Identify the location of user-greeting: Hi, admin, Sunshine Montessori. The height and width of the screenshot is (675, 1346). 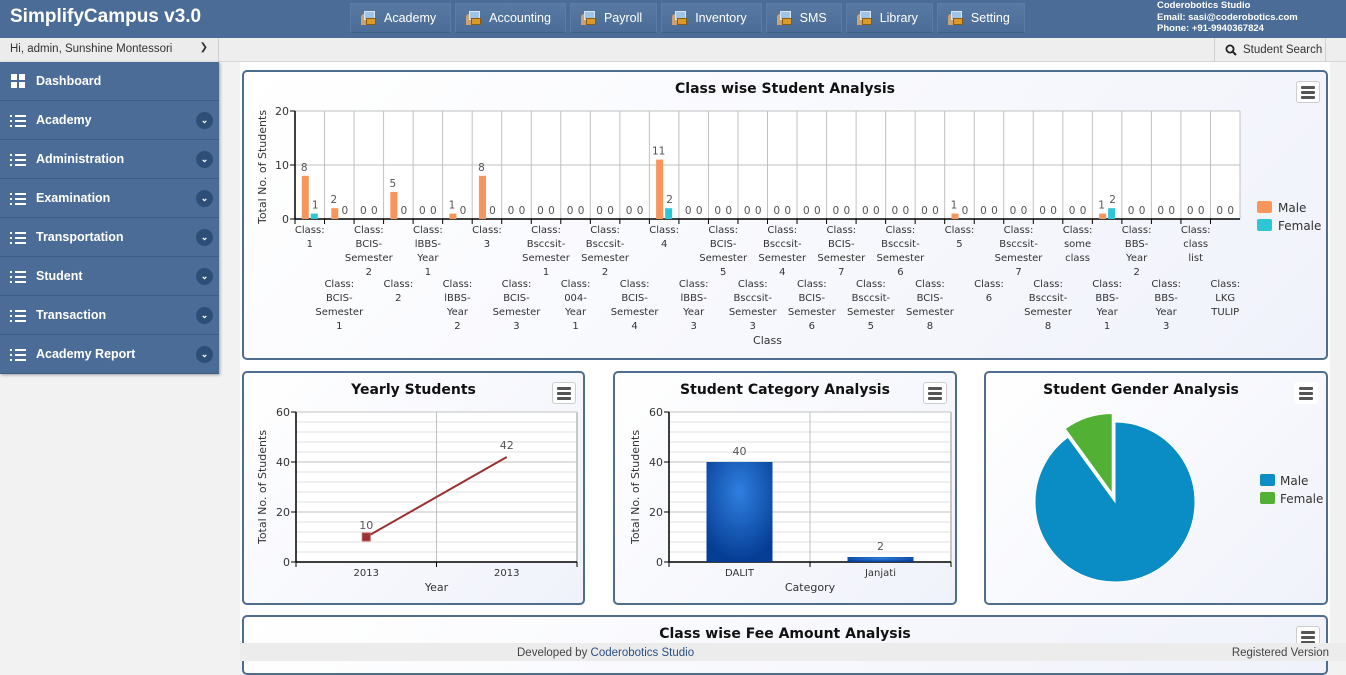
(91, 49).